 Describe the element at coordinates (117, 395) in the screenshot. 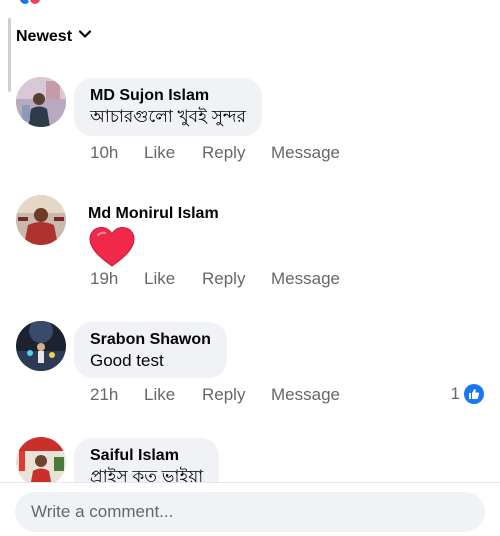

I see `comment-time: 21h` at that location.